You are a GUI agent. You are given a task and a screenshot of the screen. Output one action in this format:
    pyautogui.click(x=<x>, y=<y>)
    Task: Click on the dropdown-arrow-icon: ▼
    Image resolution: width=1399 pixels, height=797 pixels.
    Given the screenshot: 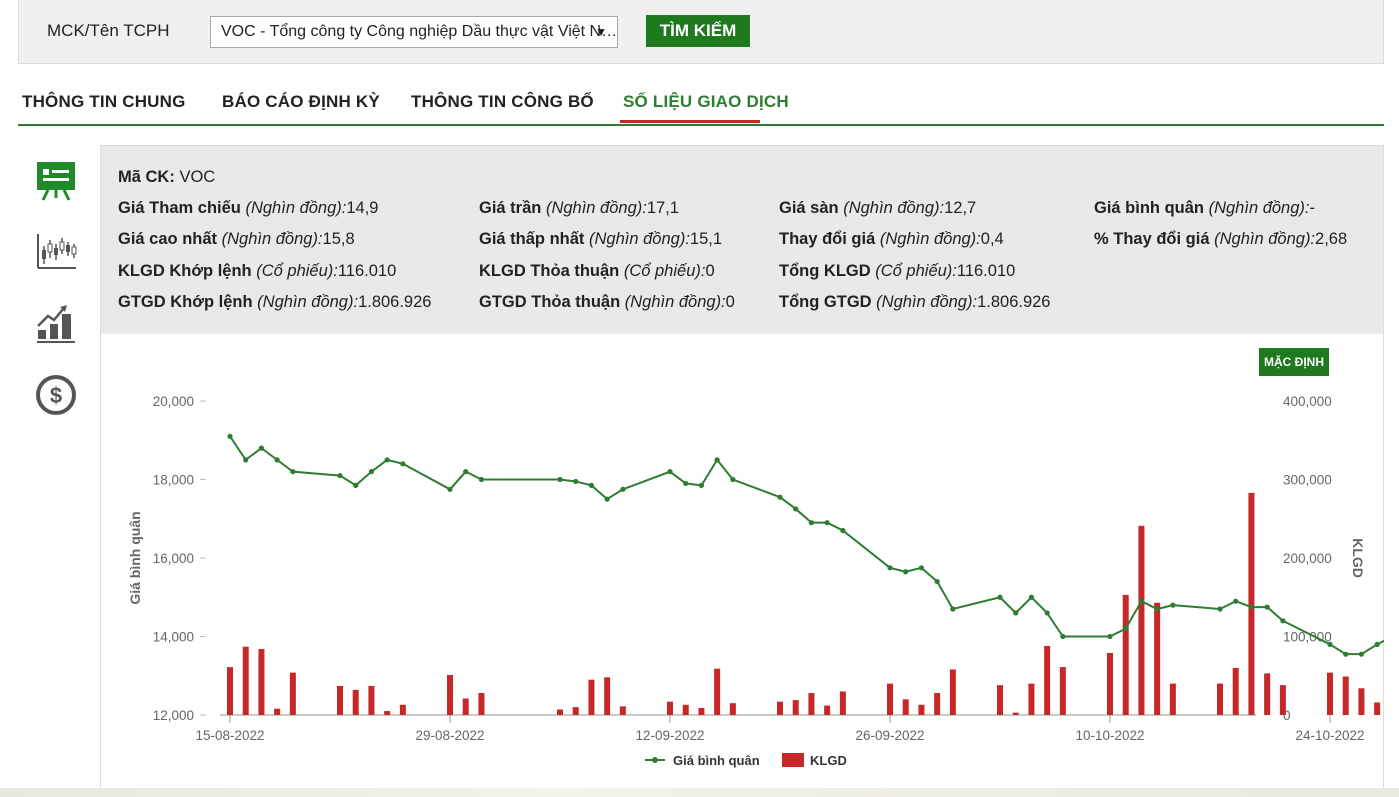 What is the action you would take?
    pyautogui.click(x=601, y=32)
    